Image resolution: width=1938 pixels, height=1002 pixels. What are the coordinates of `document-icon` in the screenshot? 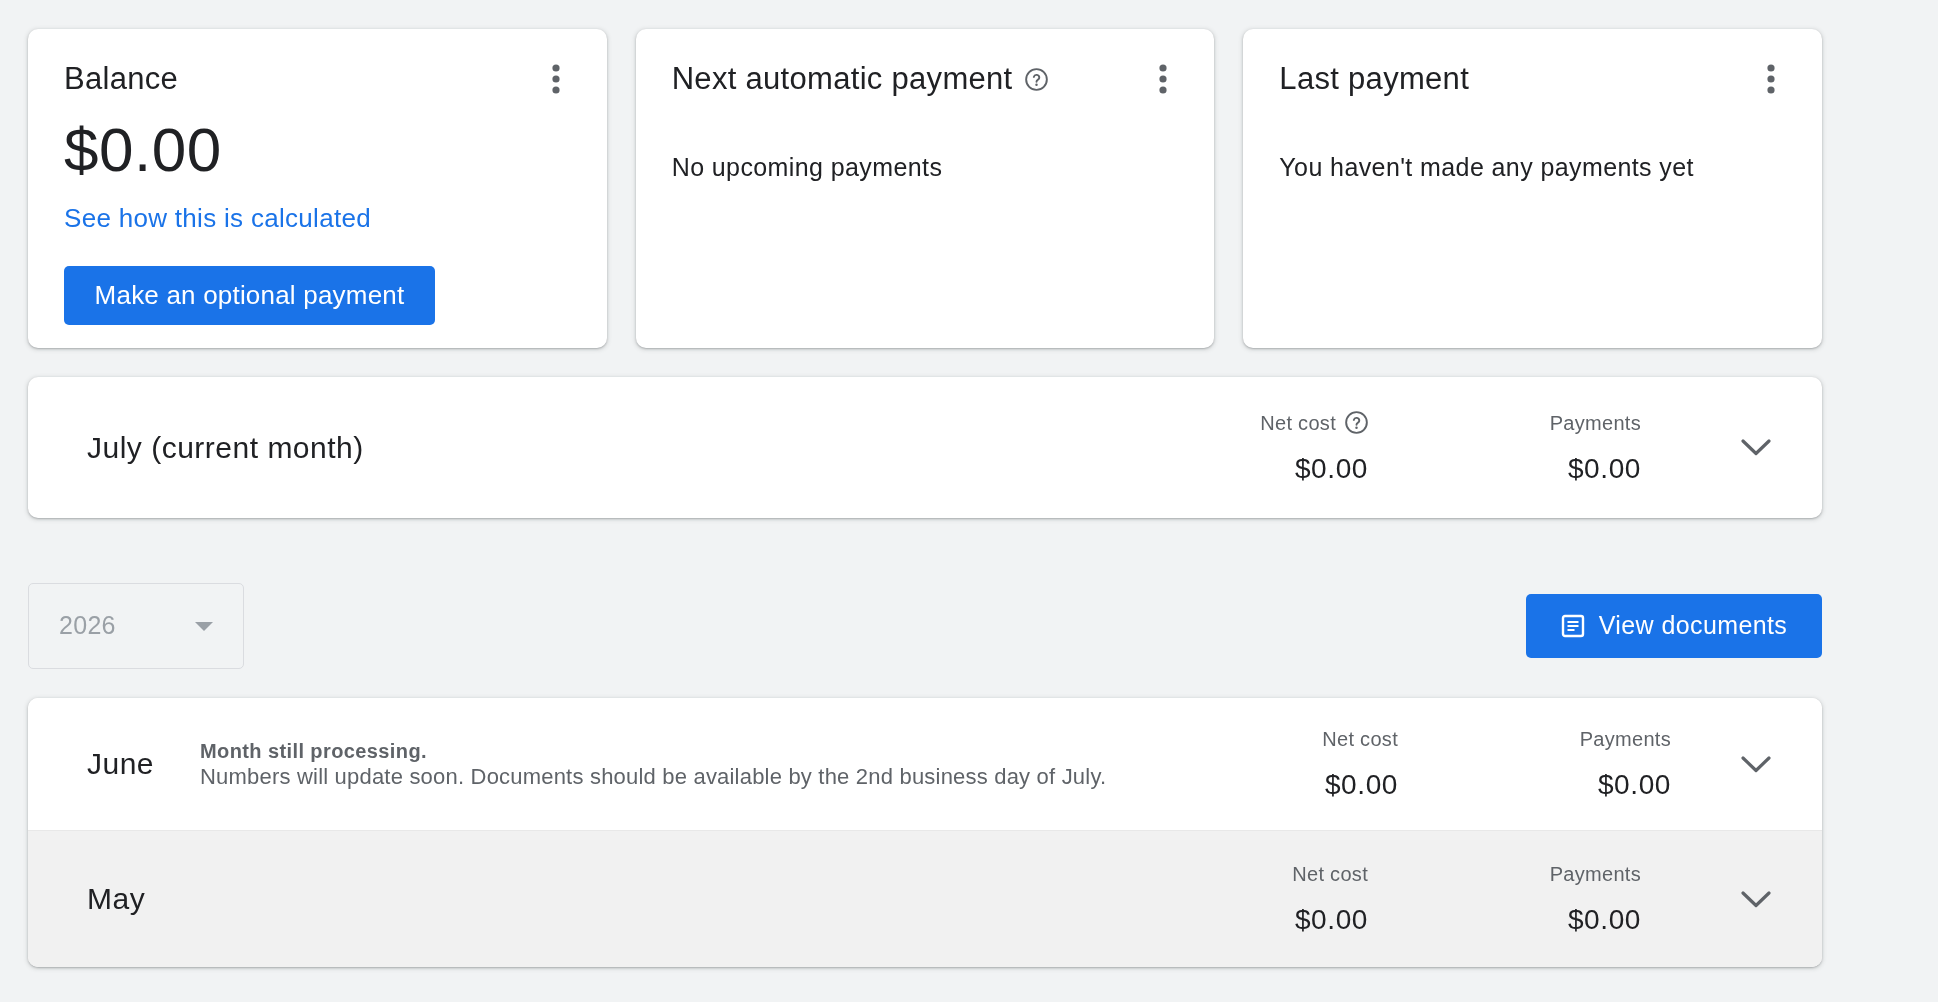 It's located at (1572, 626).